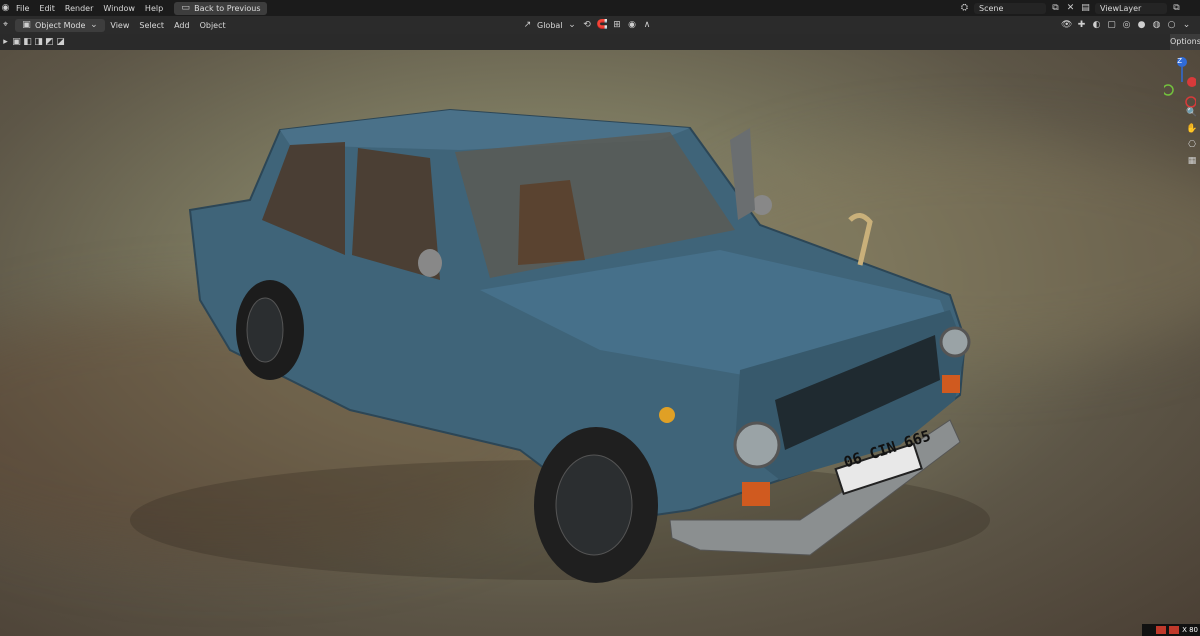  I want to click on gizmo-x-negative-axis, so click(1190, 102).